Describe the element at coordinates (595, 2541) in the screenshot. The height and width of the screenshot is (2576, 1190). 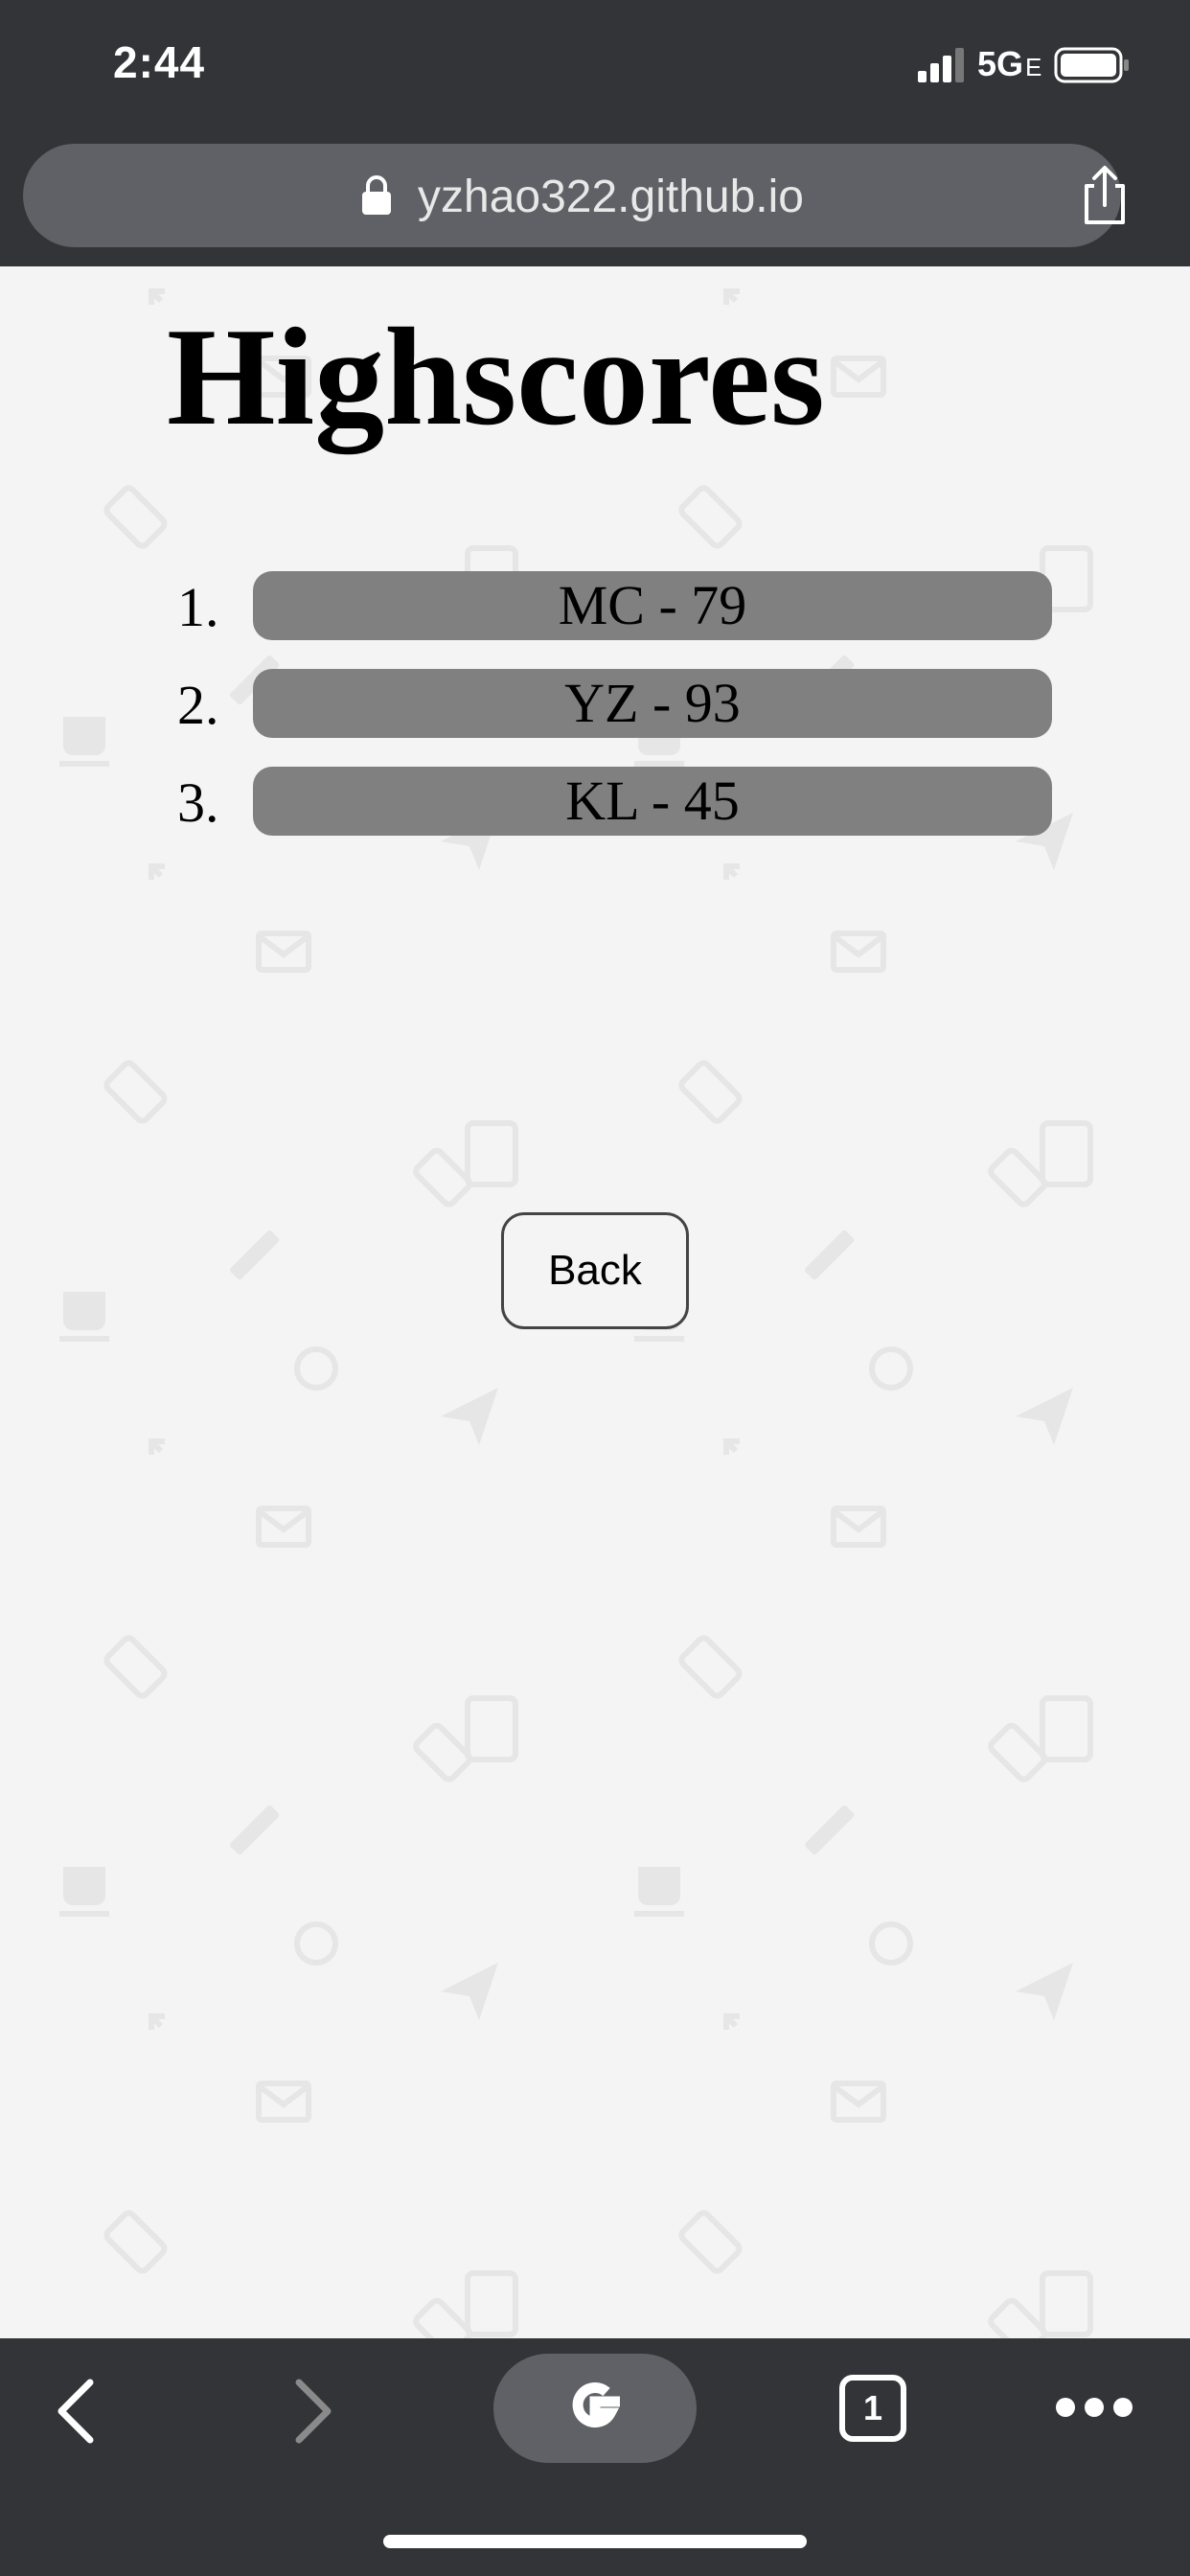
I see `home-indicator` at that location.